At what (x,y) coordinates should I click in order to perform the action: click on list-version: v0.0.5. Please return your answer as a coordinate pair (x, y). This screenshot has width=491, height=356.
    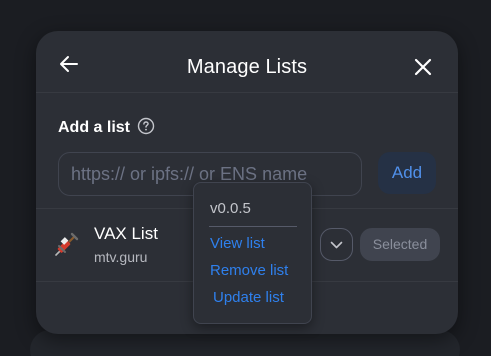
    Looking at the image, I should click on (230, 208).